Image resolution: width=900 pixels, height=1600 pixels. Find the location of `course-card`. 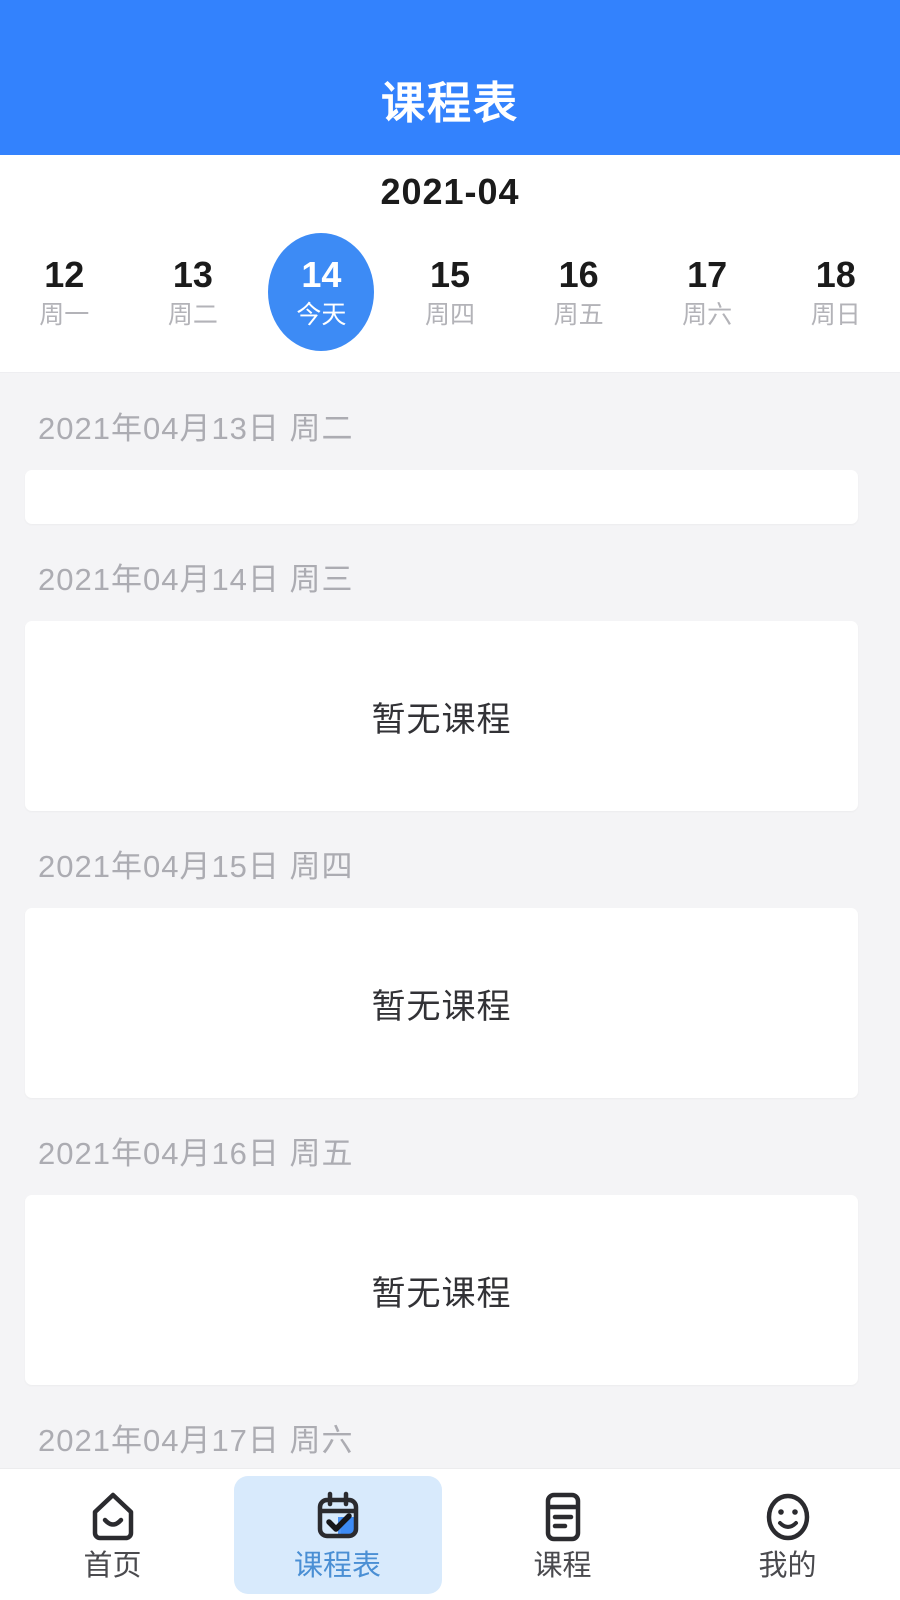

course-card is located at coordinates (441, 497).